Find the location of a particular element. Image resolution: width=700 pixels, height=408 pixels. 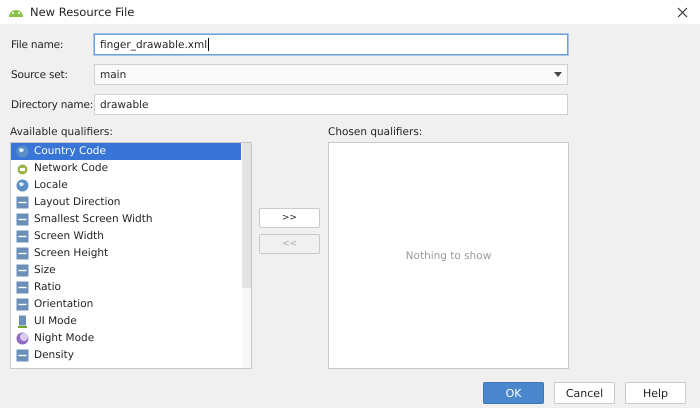

list-item: Screen Height is located at coordinates (126, 253).